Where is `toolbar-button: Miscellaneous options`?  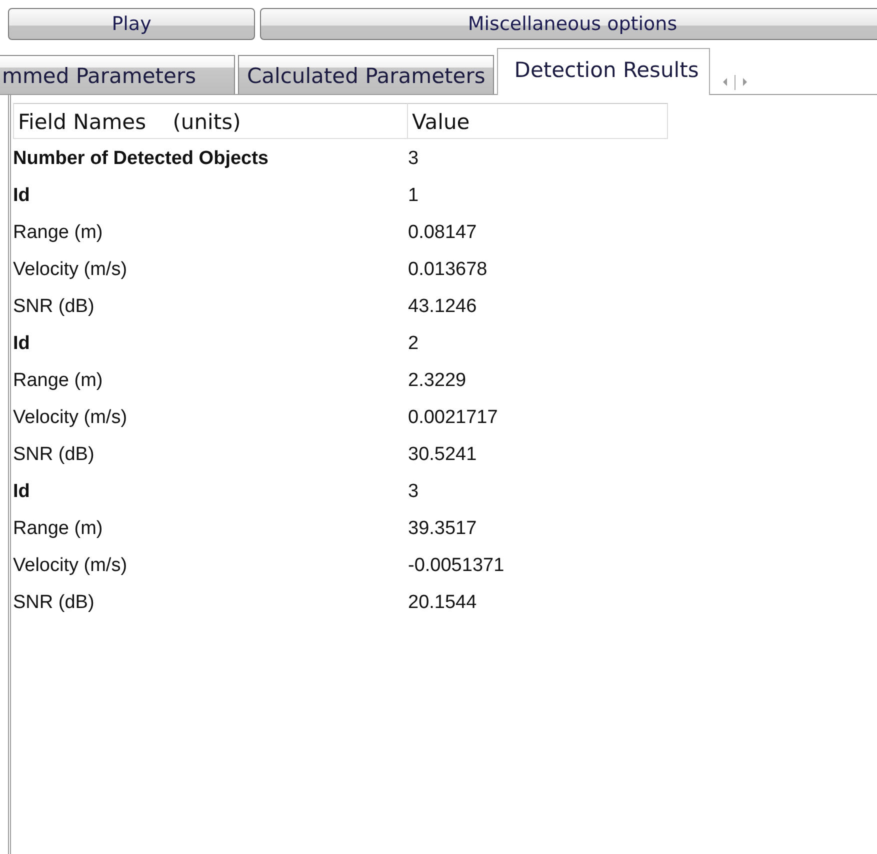 toolbar-button: Miscellaneous options is located at coordinates (568, 24).